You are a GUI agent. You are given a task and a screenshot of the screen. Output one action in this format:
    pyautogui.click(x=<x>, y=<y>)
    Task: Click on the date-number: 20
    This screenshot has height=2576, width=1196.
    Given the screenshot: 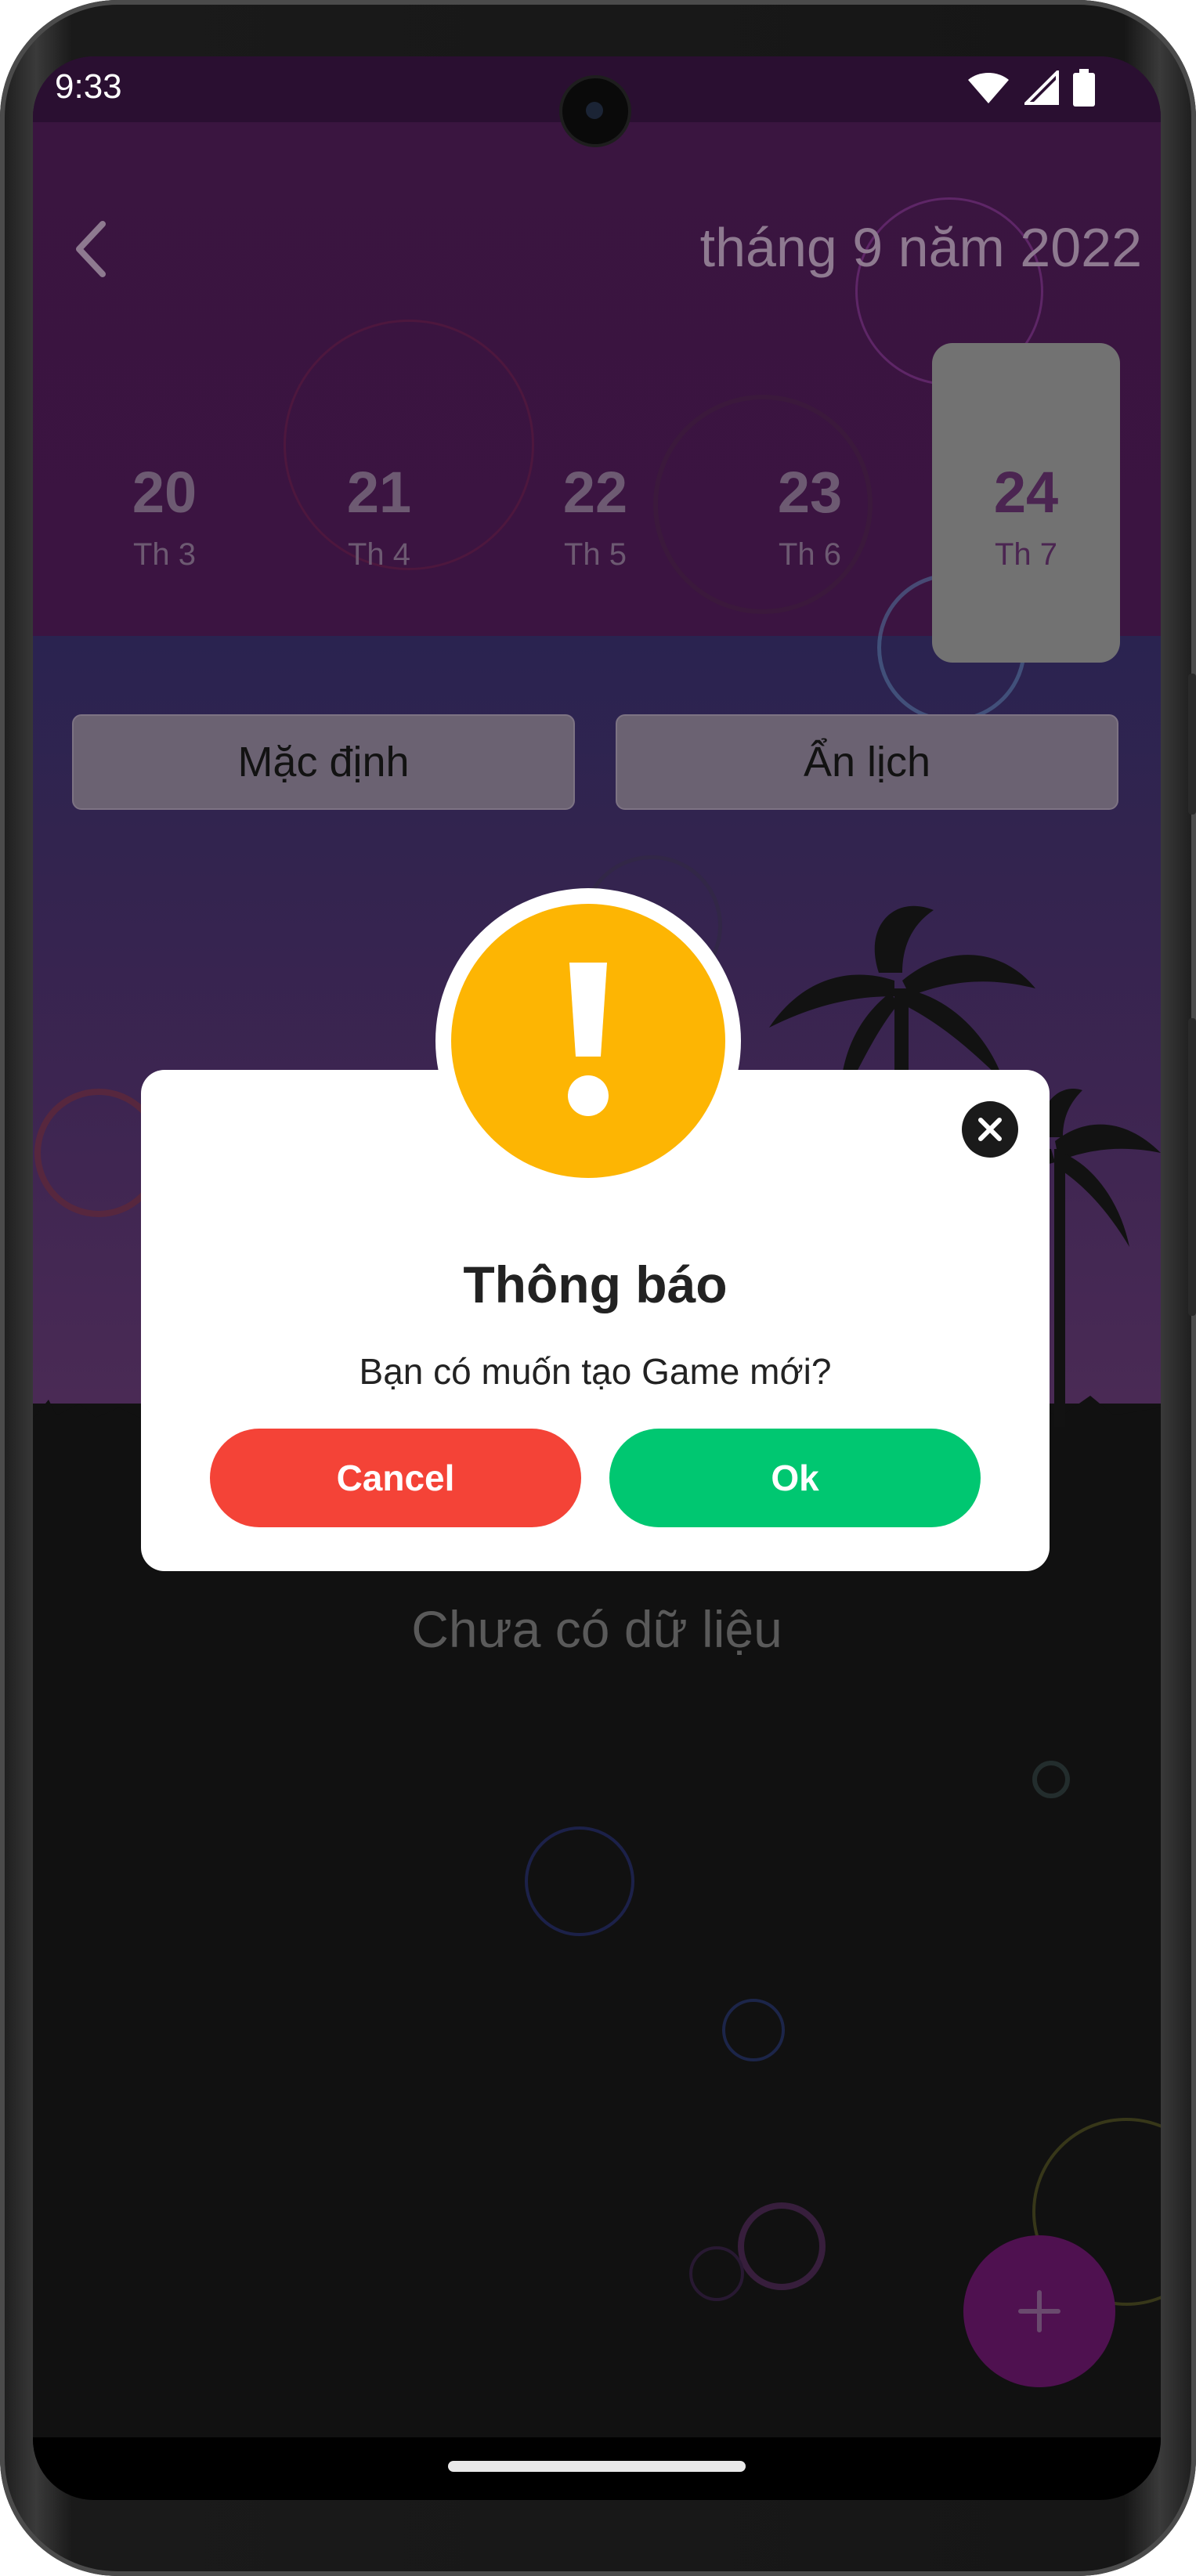 What is the action you would take?
    pyautogui.click(x=164, y=492)
    